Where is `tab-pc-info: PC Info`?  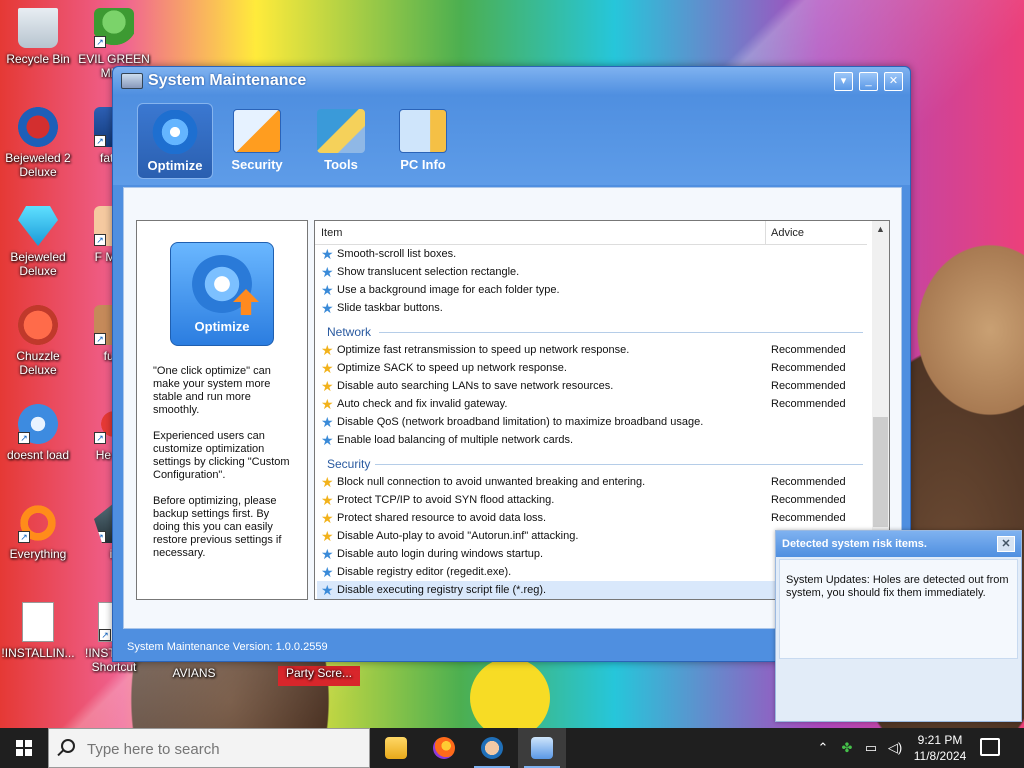 tab-pc-info: PC Info is located at coordinates (423, 141).